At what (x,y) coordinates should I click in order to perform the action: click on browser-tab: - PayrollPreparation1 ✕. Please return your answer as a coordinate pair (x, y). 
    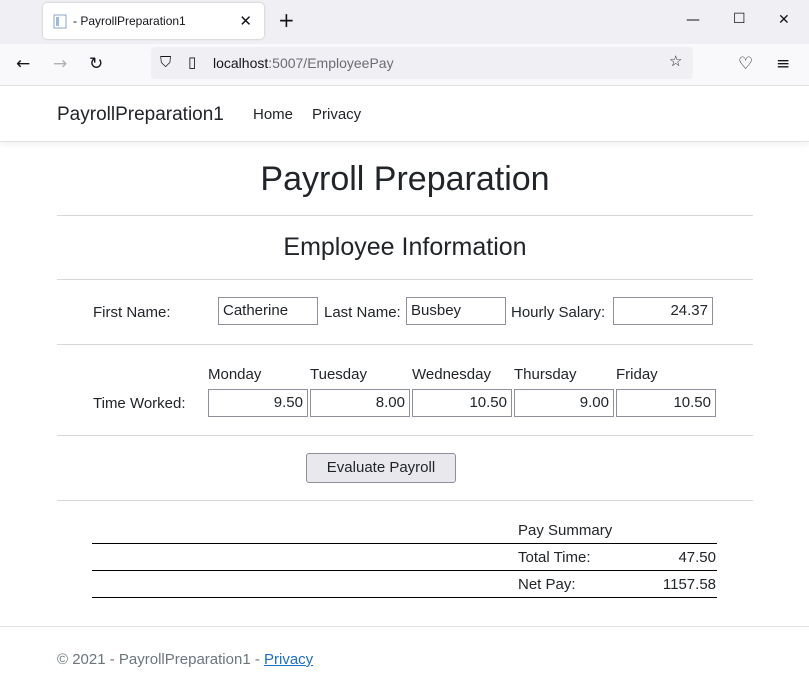
    Looking at the image, I should click on (153, 21).